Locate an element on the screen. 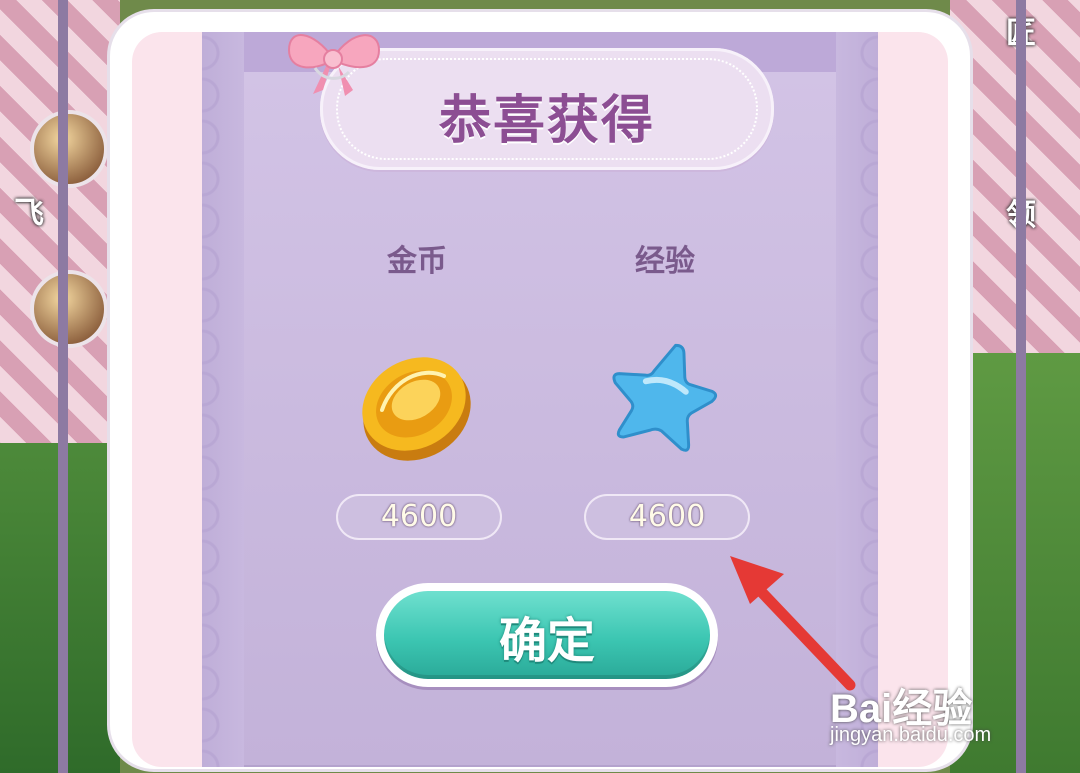 The image size is (1080, 773). background-label: 飞 is located at coordinates (29, 213).